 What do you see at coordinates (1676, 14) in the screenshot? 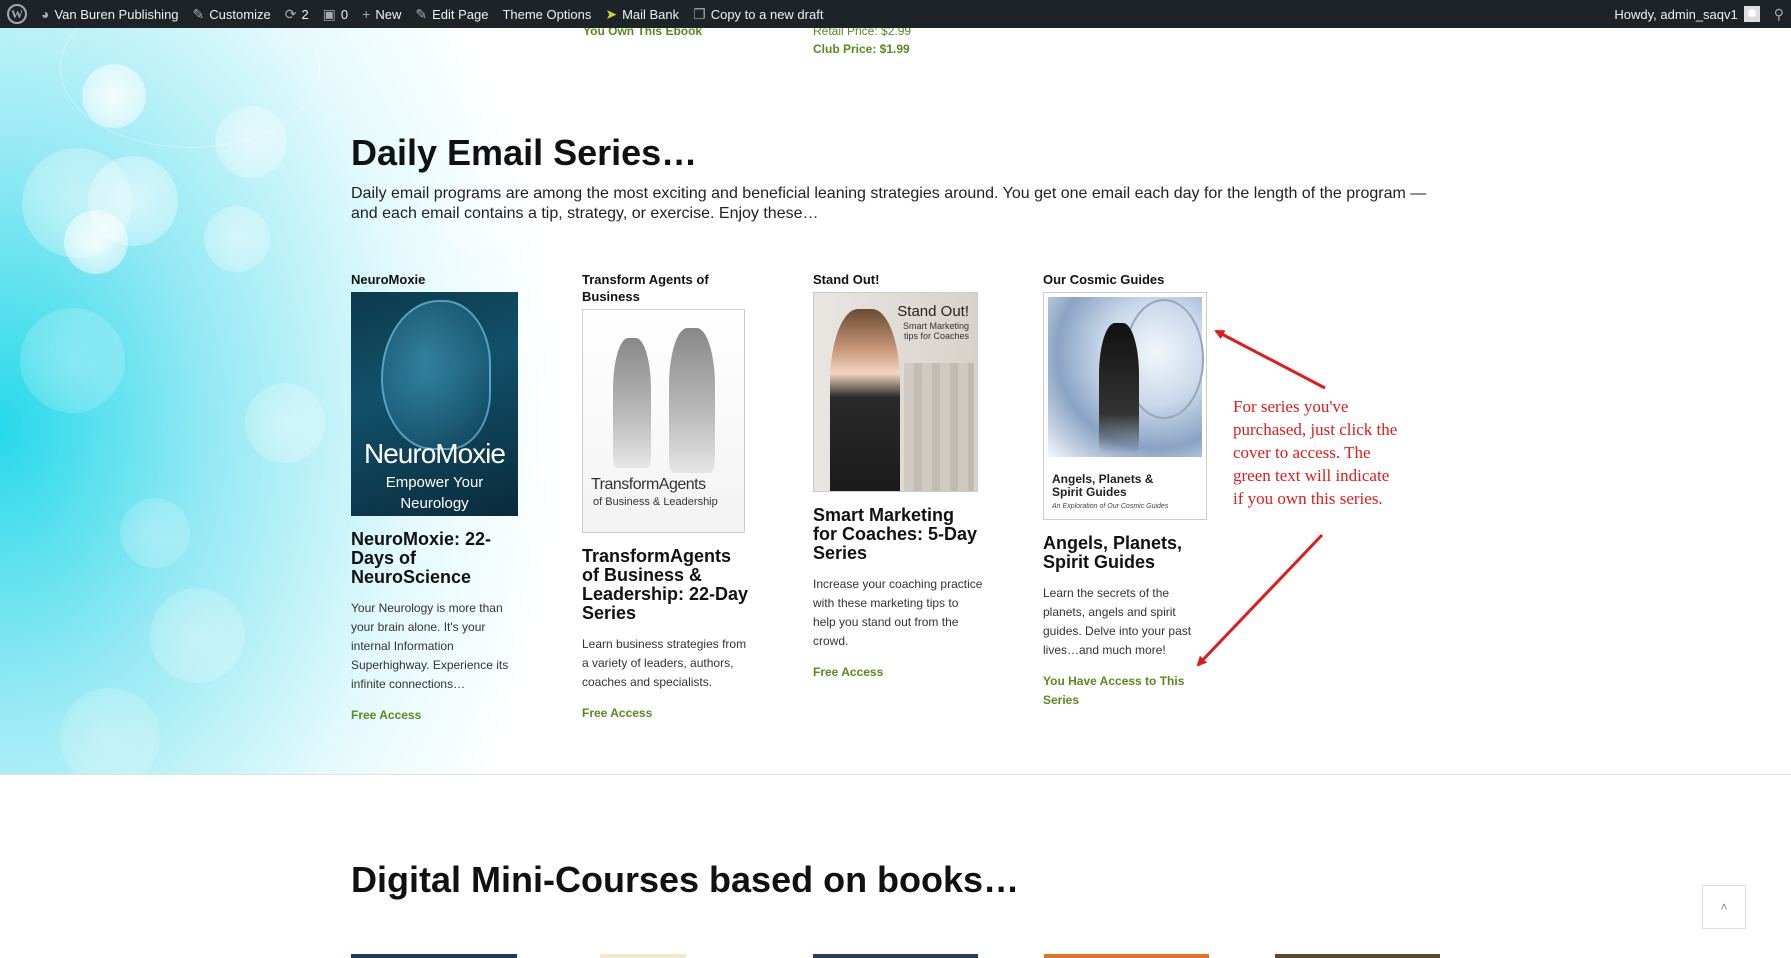
I see `howdy-label: Howdy, admin_saqv1` at bounding box center [1676, 14].